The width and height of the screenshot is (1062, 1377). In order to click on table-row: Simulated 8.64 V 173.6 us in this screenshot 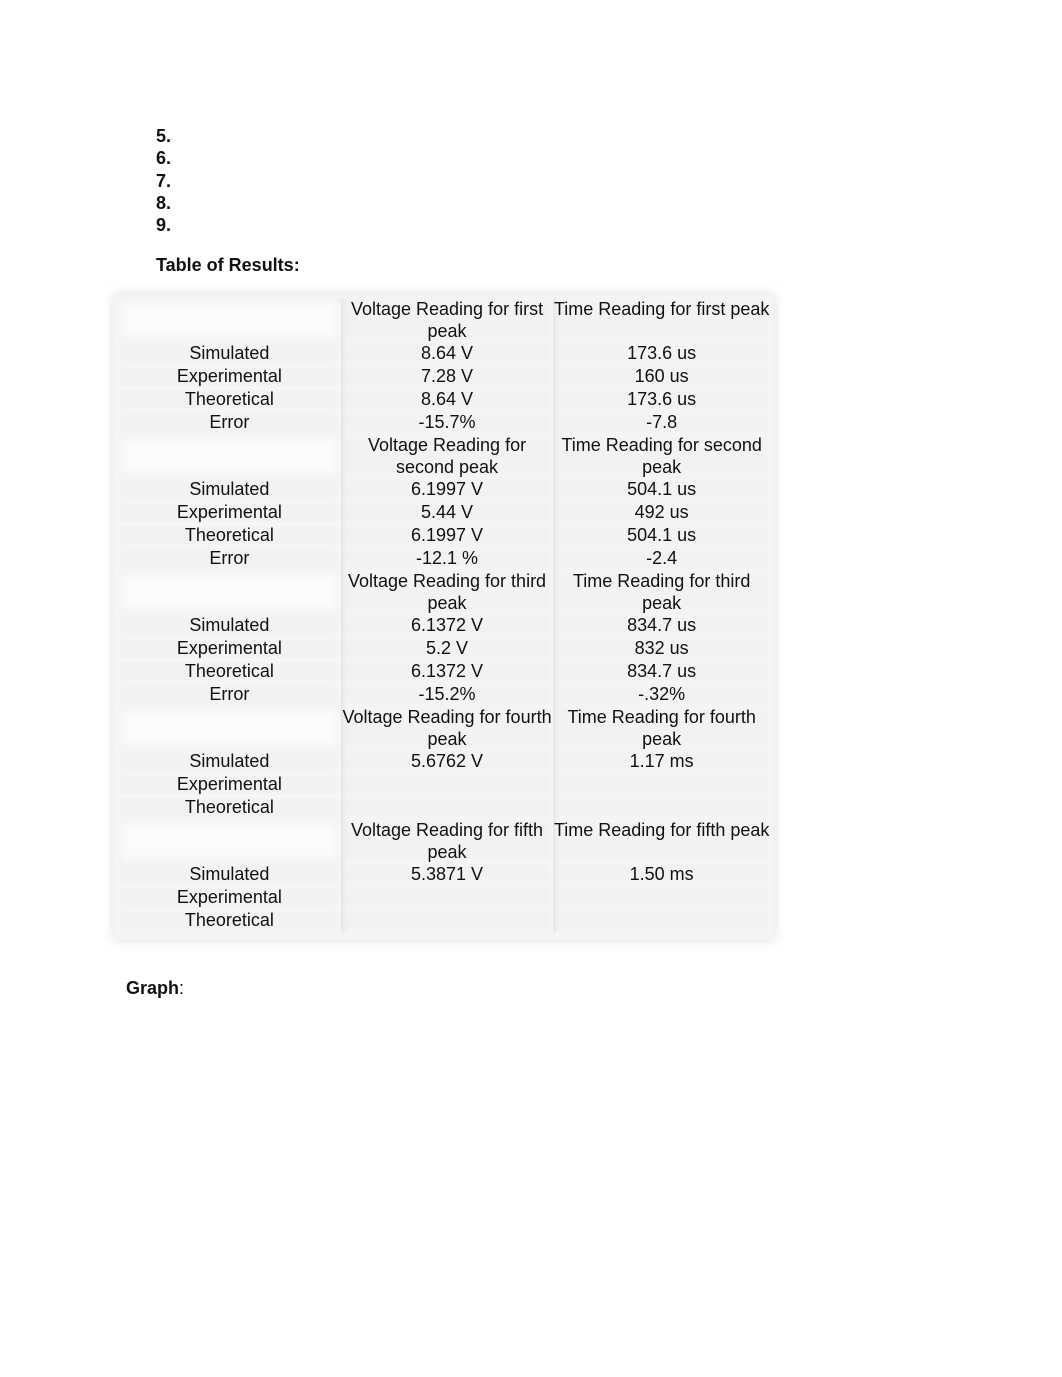, I will do `click(444, 353)`.